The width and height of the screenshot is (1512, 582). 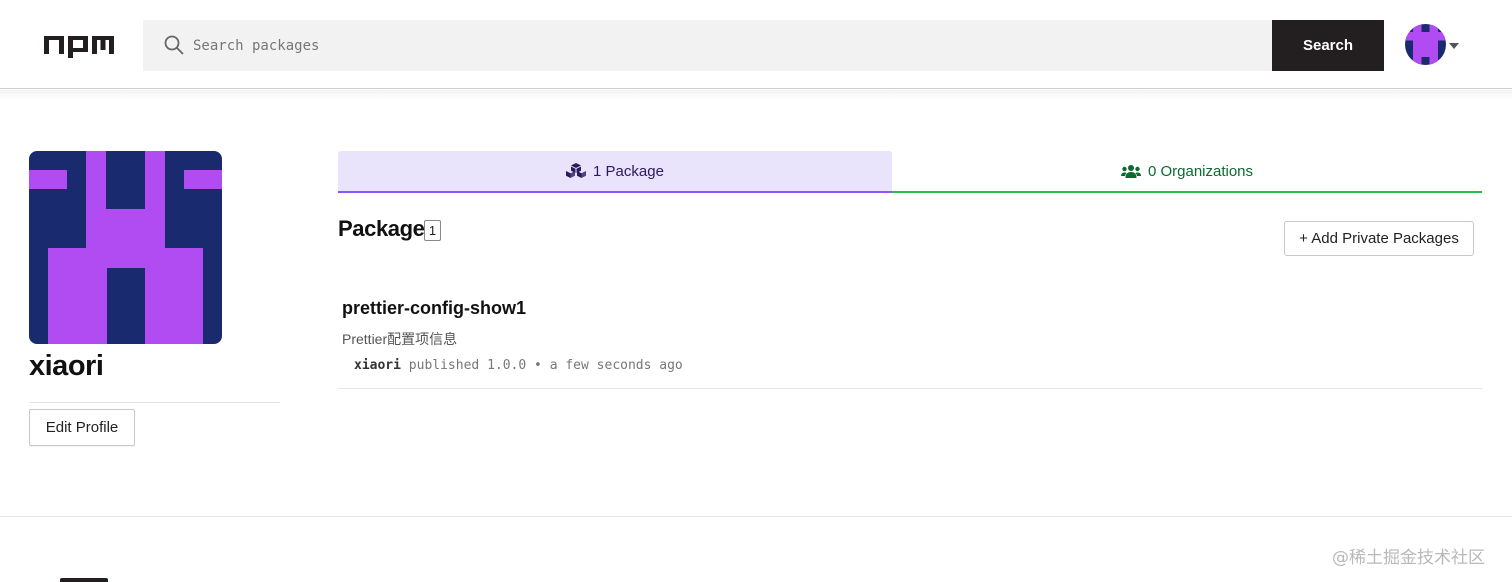 I want to click on footer-logo-fragment, so click(x=84, y=580).